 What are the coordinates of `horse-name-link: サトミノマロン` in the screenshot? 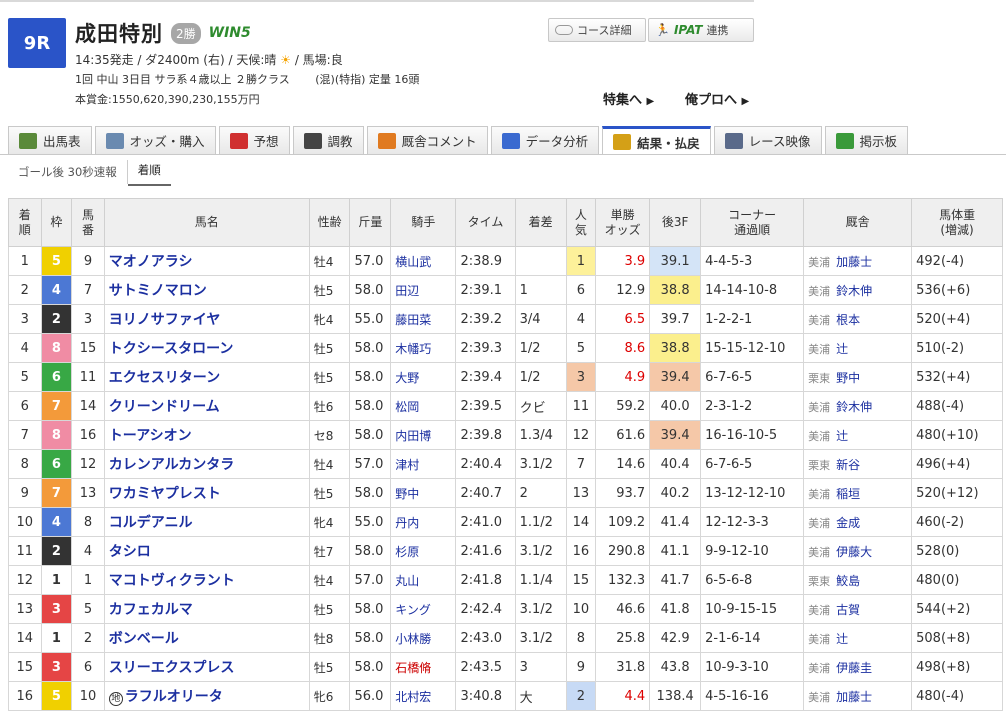 It's located at (158, 291).